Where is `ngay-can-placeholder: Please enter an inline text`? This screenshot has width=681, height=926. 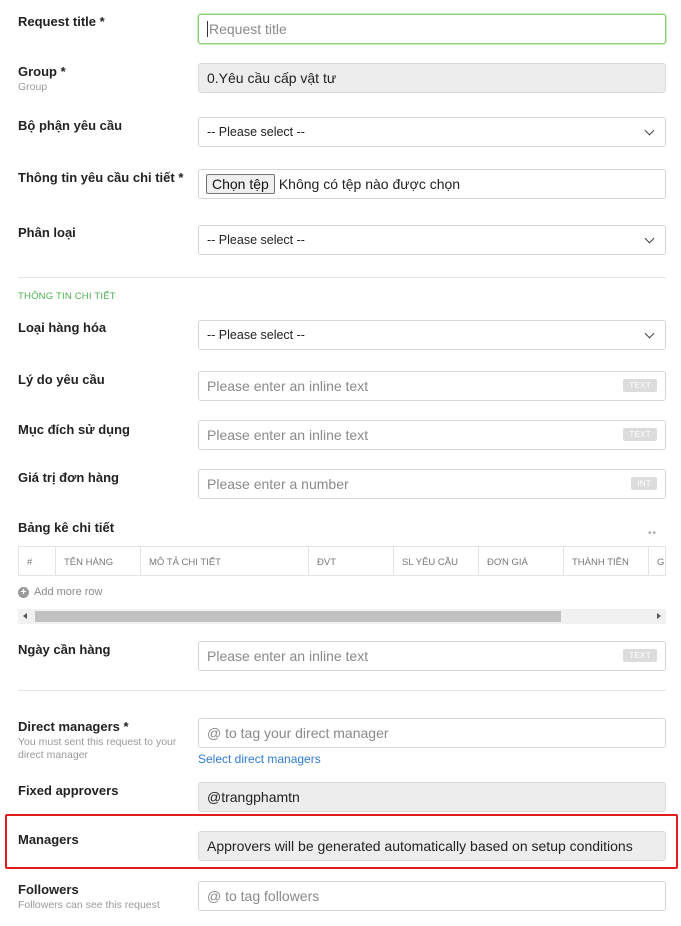 ngay-can-placeholder: Please enter an inline text is located at coordinates (288, 656).